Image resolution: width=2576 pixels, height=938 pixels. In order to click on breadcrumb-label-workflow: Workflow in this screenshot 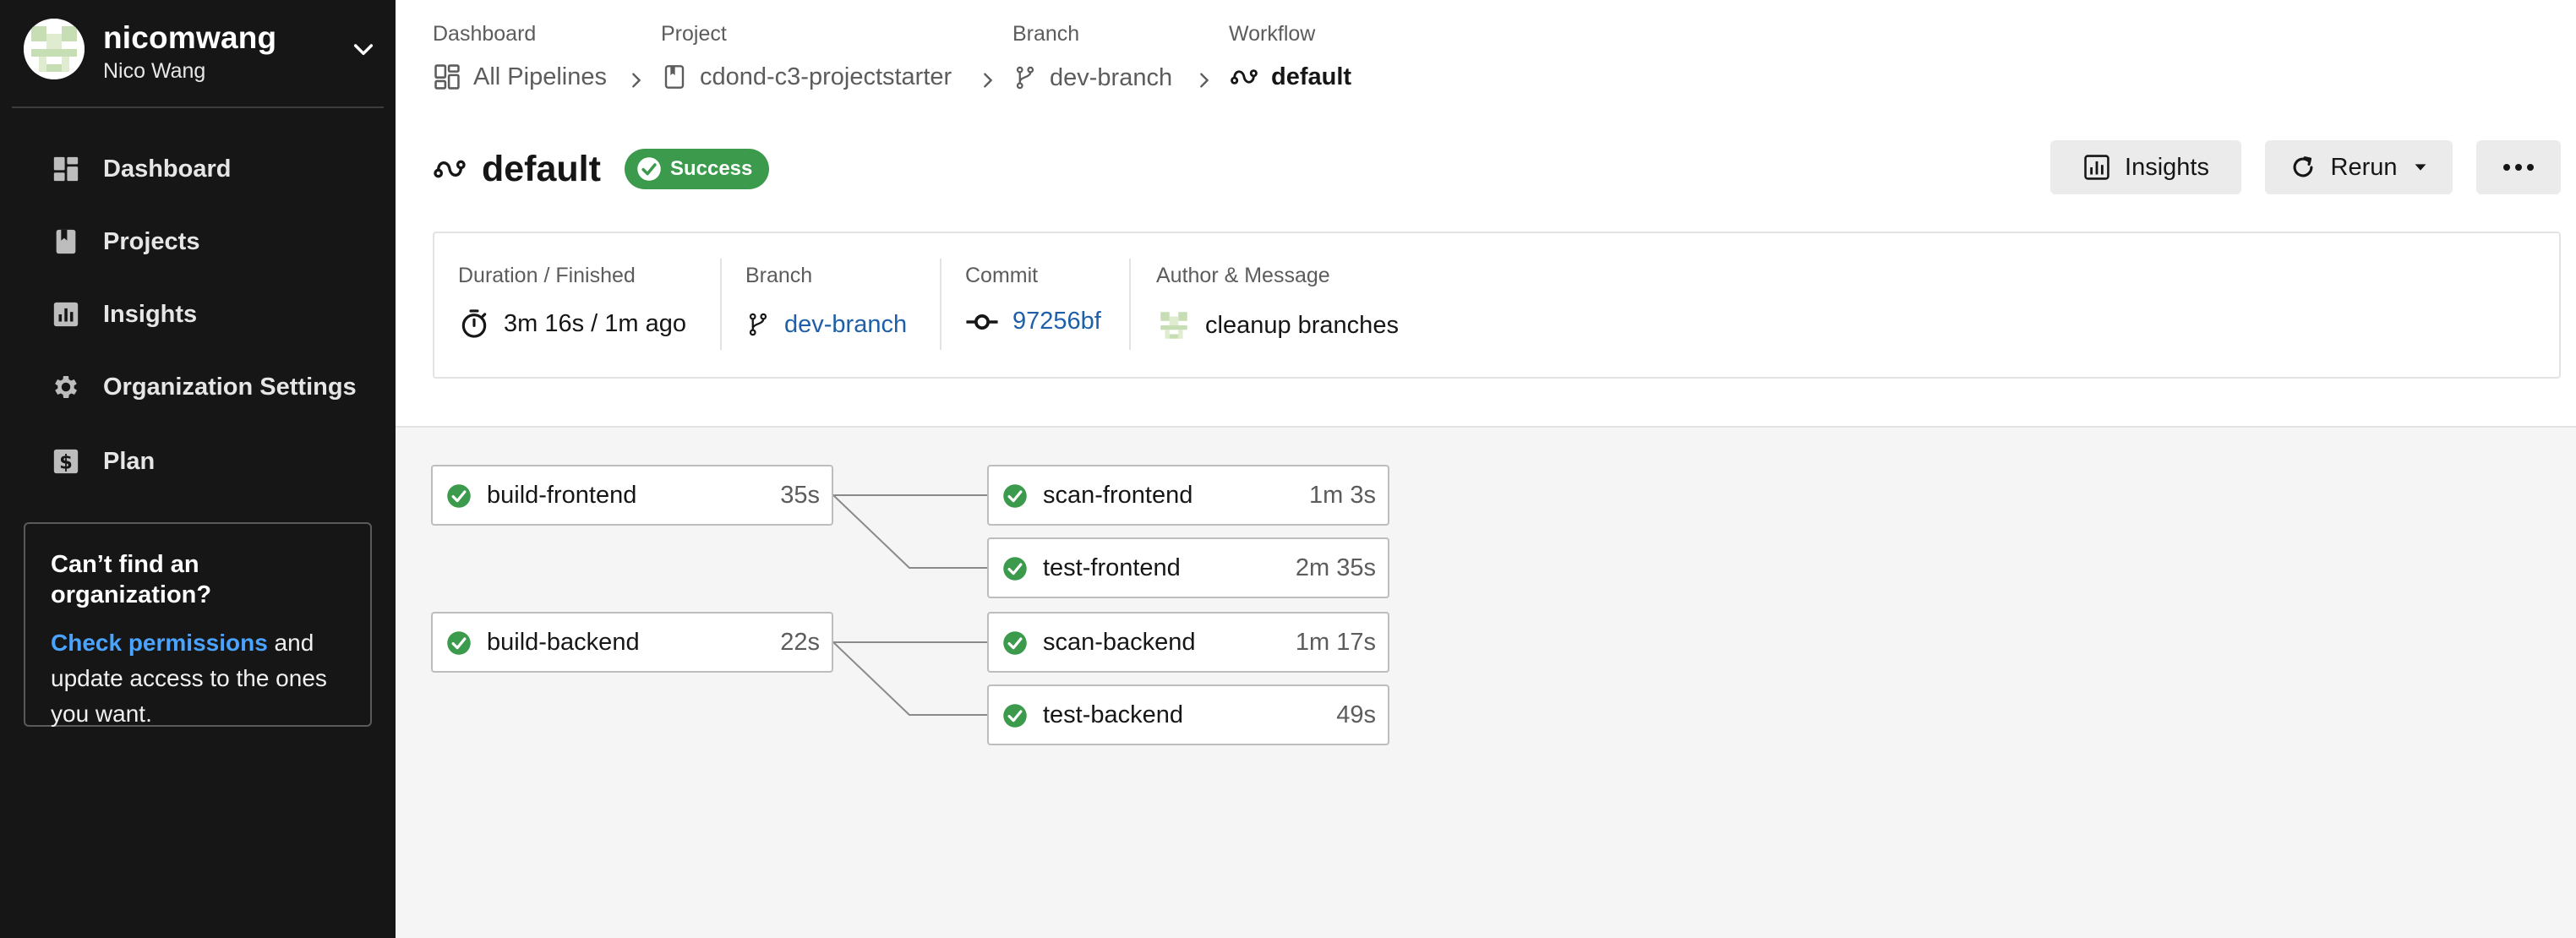, I will do `click(1272, 34)`.